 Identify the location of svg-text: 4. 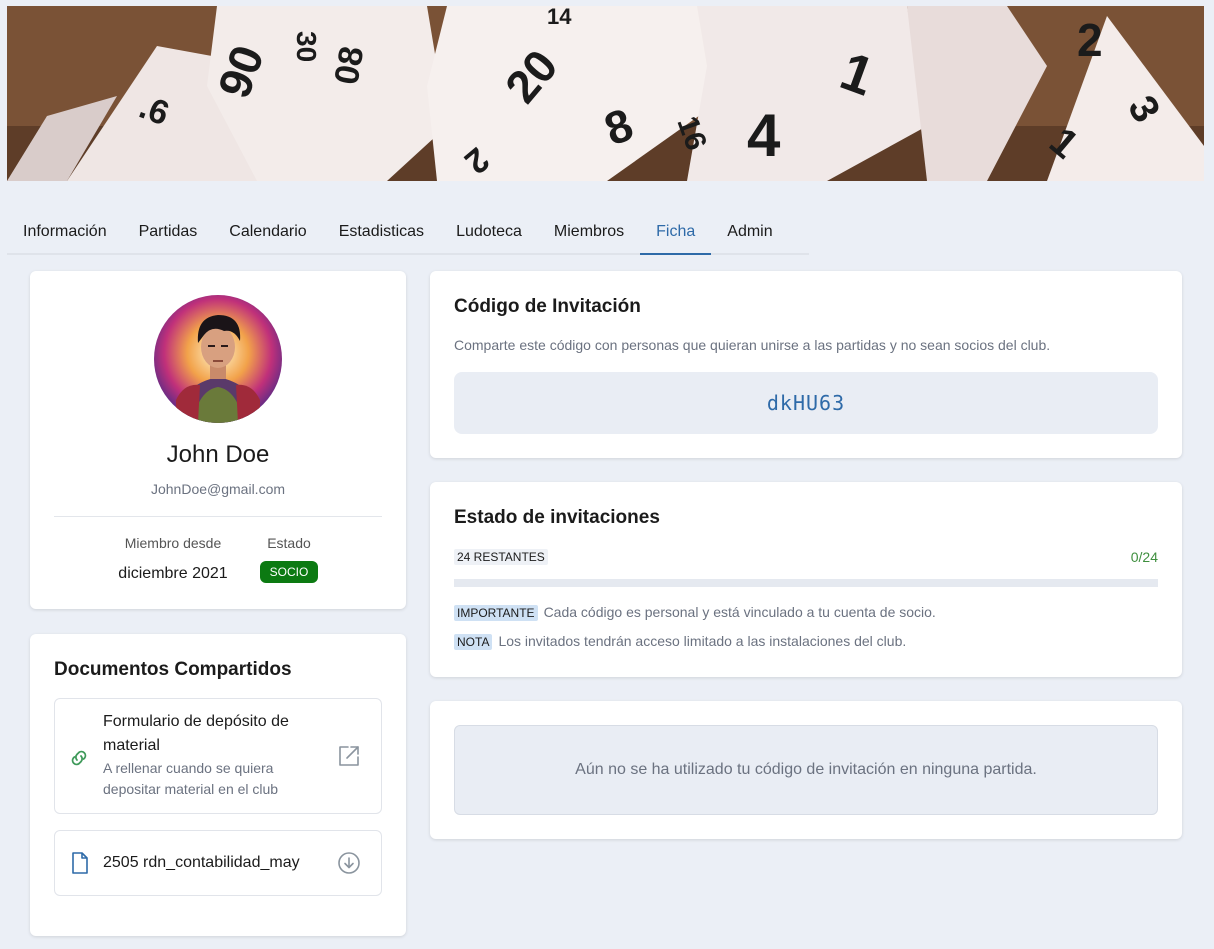
(764, 135).